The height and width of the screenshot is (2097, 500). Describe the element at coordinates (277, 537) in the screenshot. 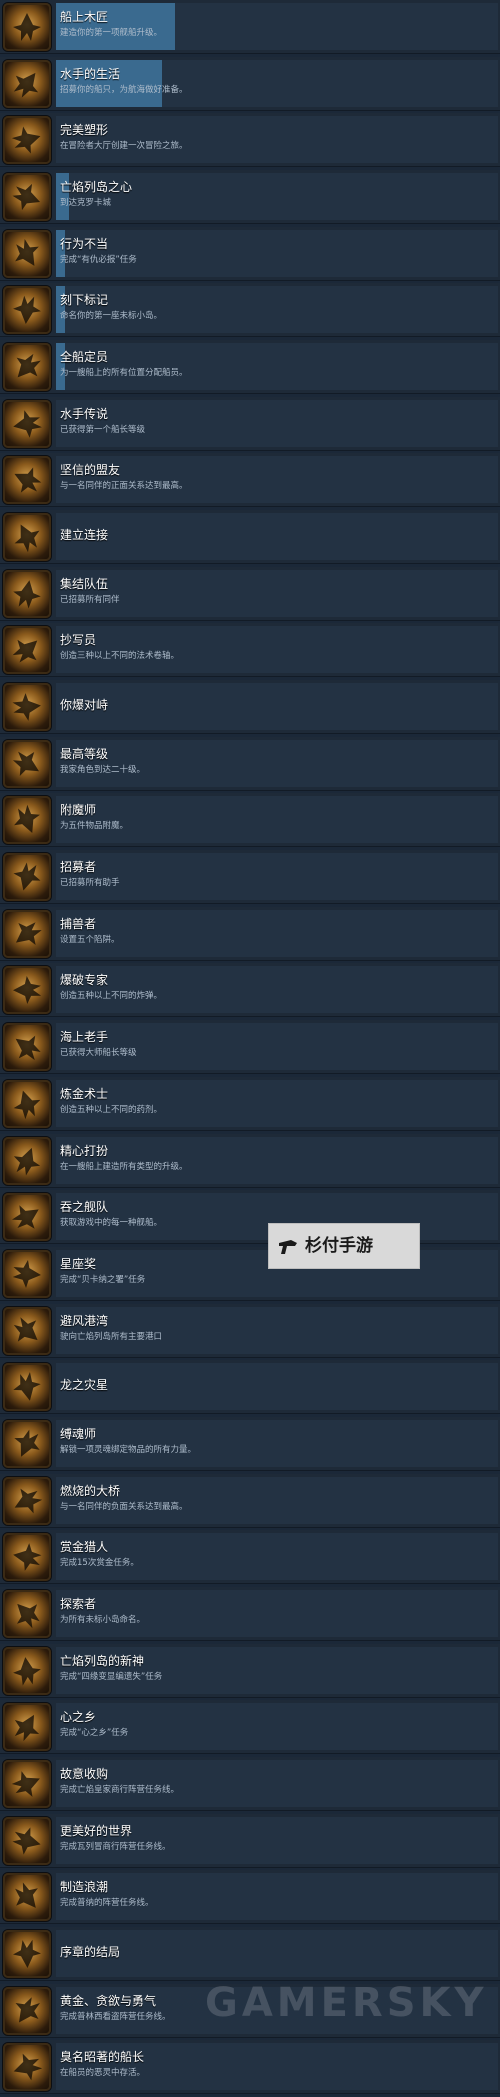

I see `achievement-panel: 建立连接` at that location.